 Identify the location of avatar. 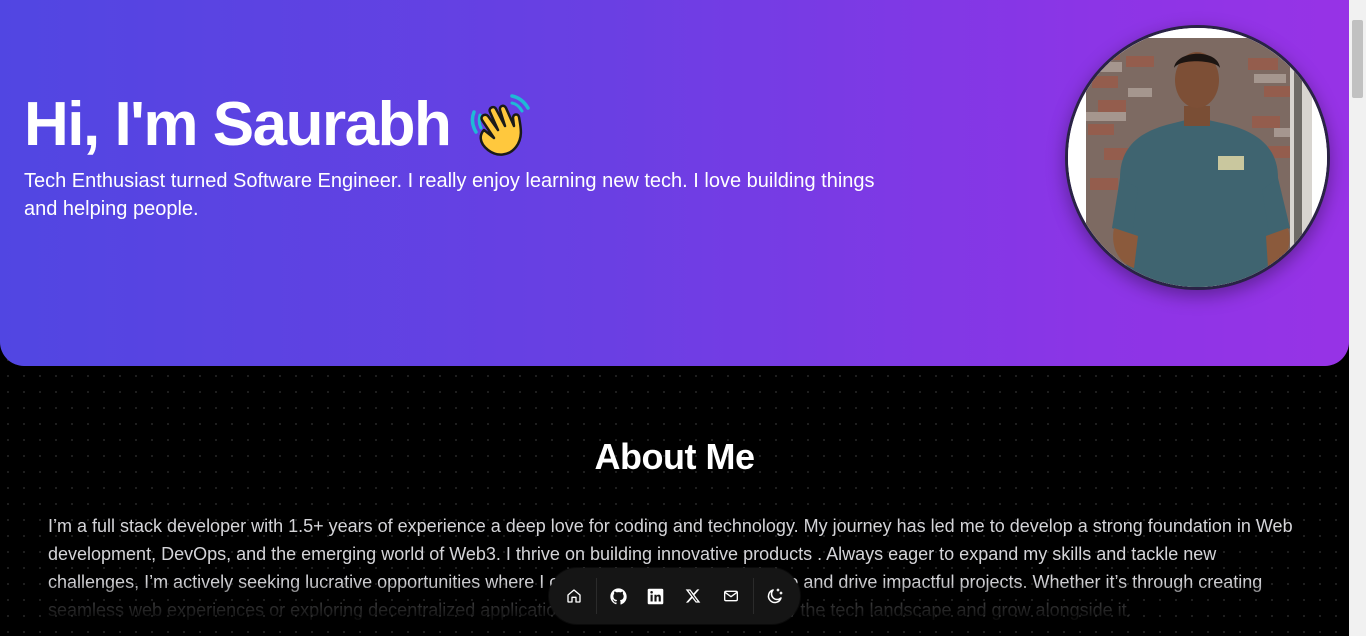
(1197, 157).